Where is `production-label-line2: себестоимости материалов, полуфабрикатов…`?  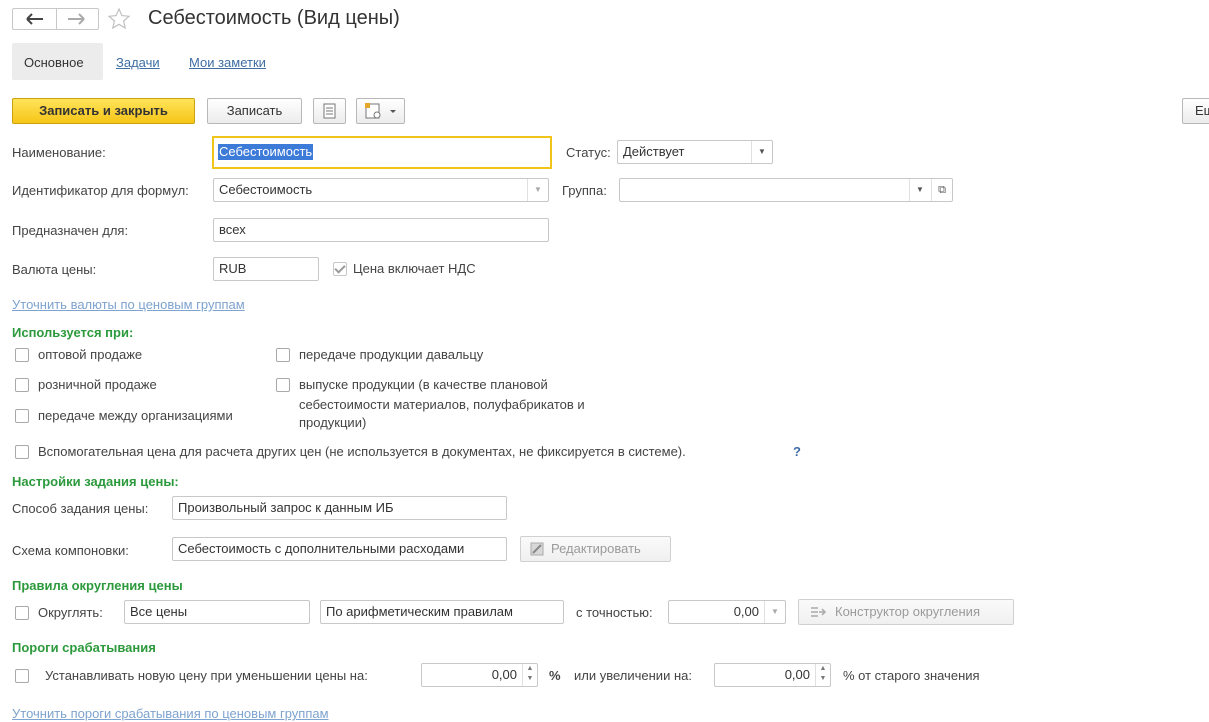
production-label-line2: себестоимости материалов, полуфабрикатов… is located at coordinates (442, 404).